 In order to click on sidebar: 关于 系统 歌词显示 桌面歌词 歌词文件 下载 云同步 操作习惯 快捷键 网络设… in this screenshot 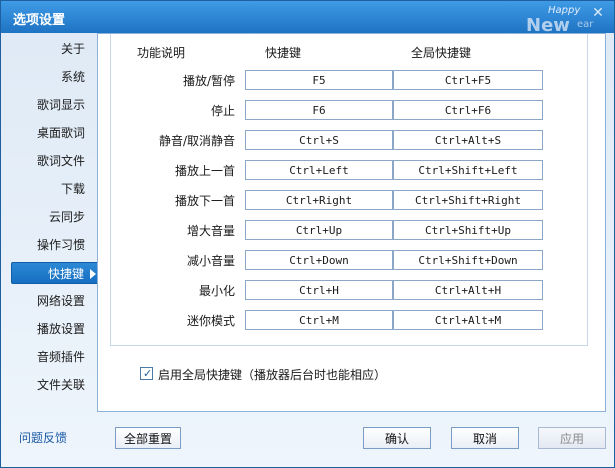, I will do `click(52, 218)`.